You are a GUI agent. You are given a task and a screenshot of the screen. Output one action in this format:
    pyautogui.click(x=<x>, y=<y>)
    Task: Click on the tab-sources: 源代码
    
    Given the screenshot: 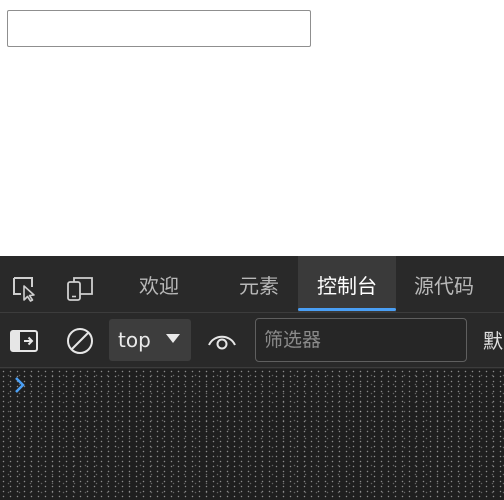 What is the action you would take?
    pyautogui.click(x=444, y=284)
    